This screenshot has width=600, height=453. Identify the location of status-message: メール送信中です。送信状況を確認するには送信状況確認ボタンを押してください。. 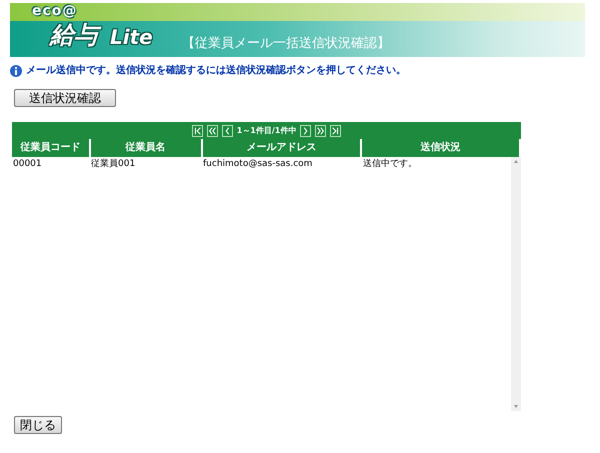
(216, 71).